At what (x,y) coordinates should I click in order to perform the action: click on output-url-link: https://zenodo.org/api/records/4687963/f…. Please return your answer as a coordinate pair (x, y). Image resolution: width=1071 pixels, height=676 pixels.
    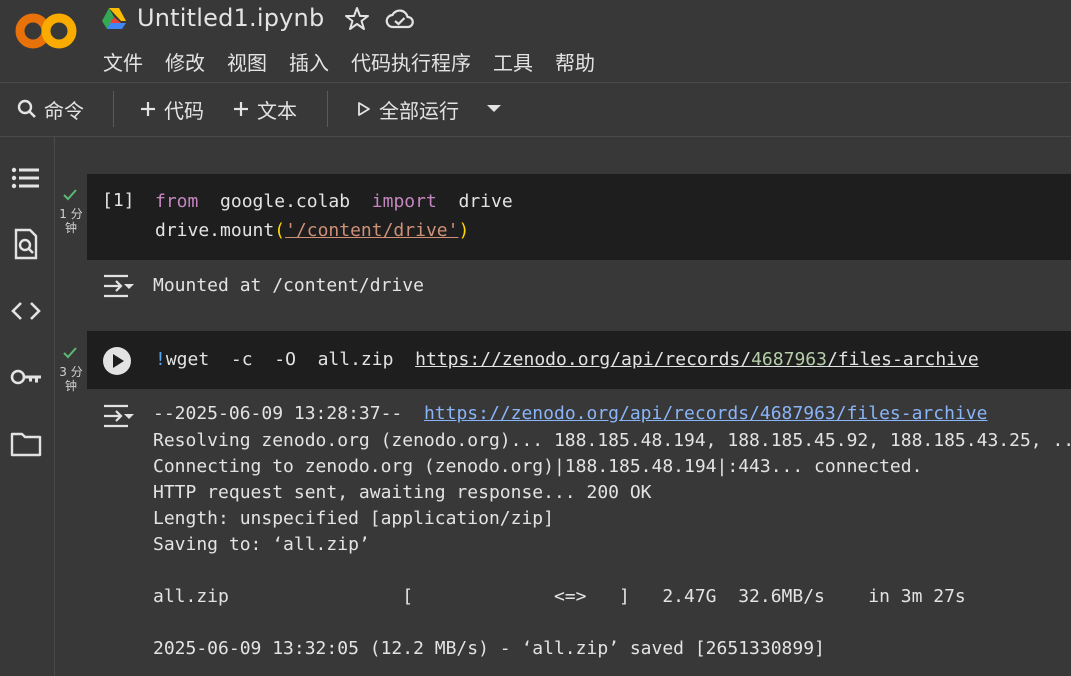
    Looking at the image, I should click on (706, 413).